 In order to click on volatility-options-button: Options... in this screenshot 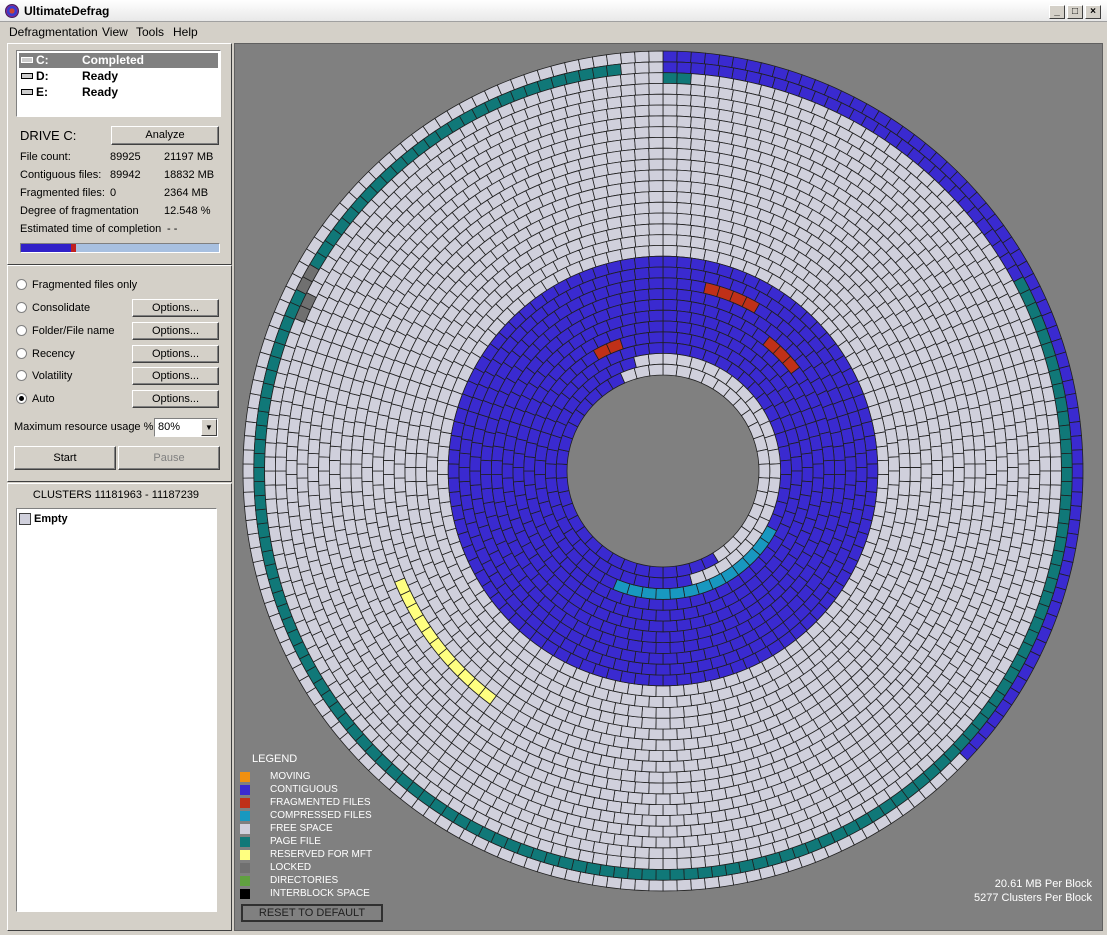, I will do `click(175, 376)`.